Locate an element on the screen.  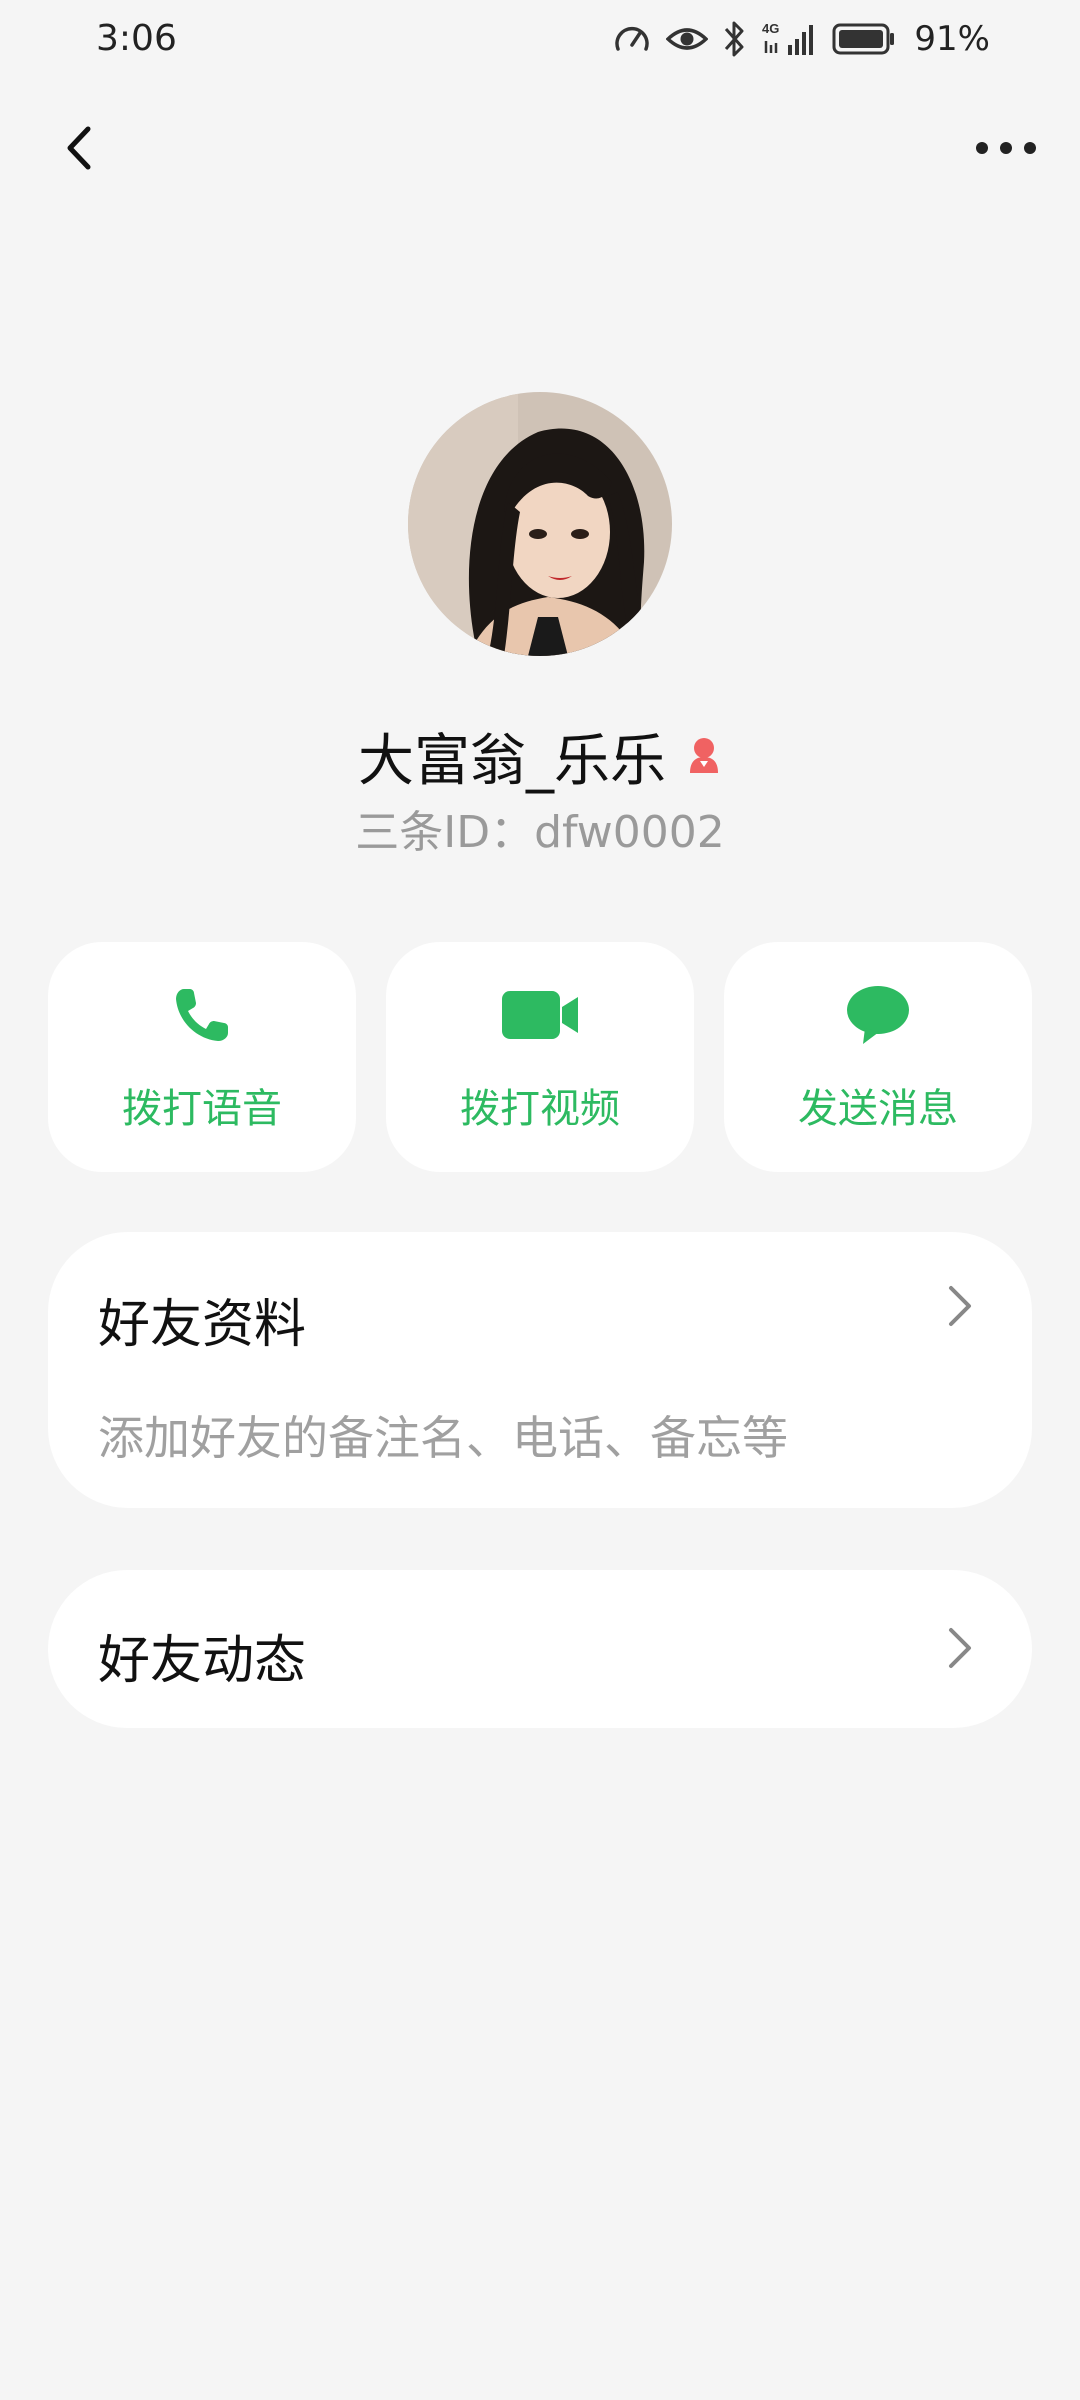
friend-feed-card: 好友动态 is located at coordinates (540, 1649).